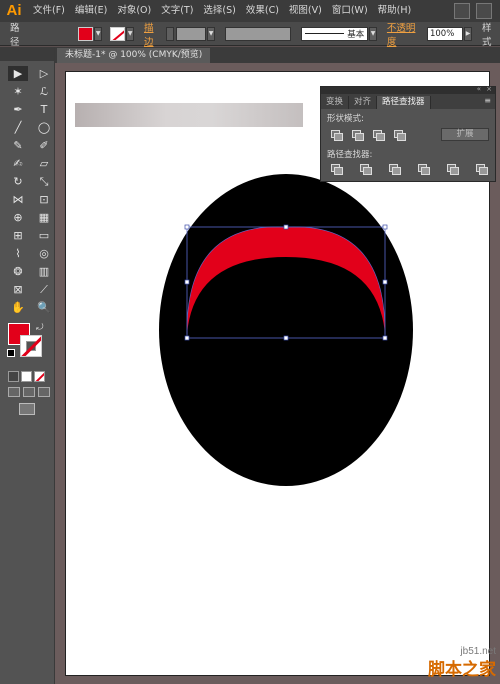  What do you see at coordinates (40, 328) in the screenshot?
I see `swap-fill-stroke-icon: ⤾` at bounding box center [40, 328].